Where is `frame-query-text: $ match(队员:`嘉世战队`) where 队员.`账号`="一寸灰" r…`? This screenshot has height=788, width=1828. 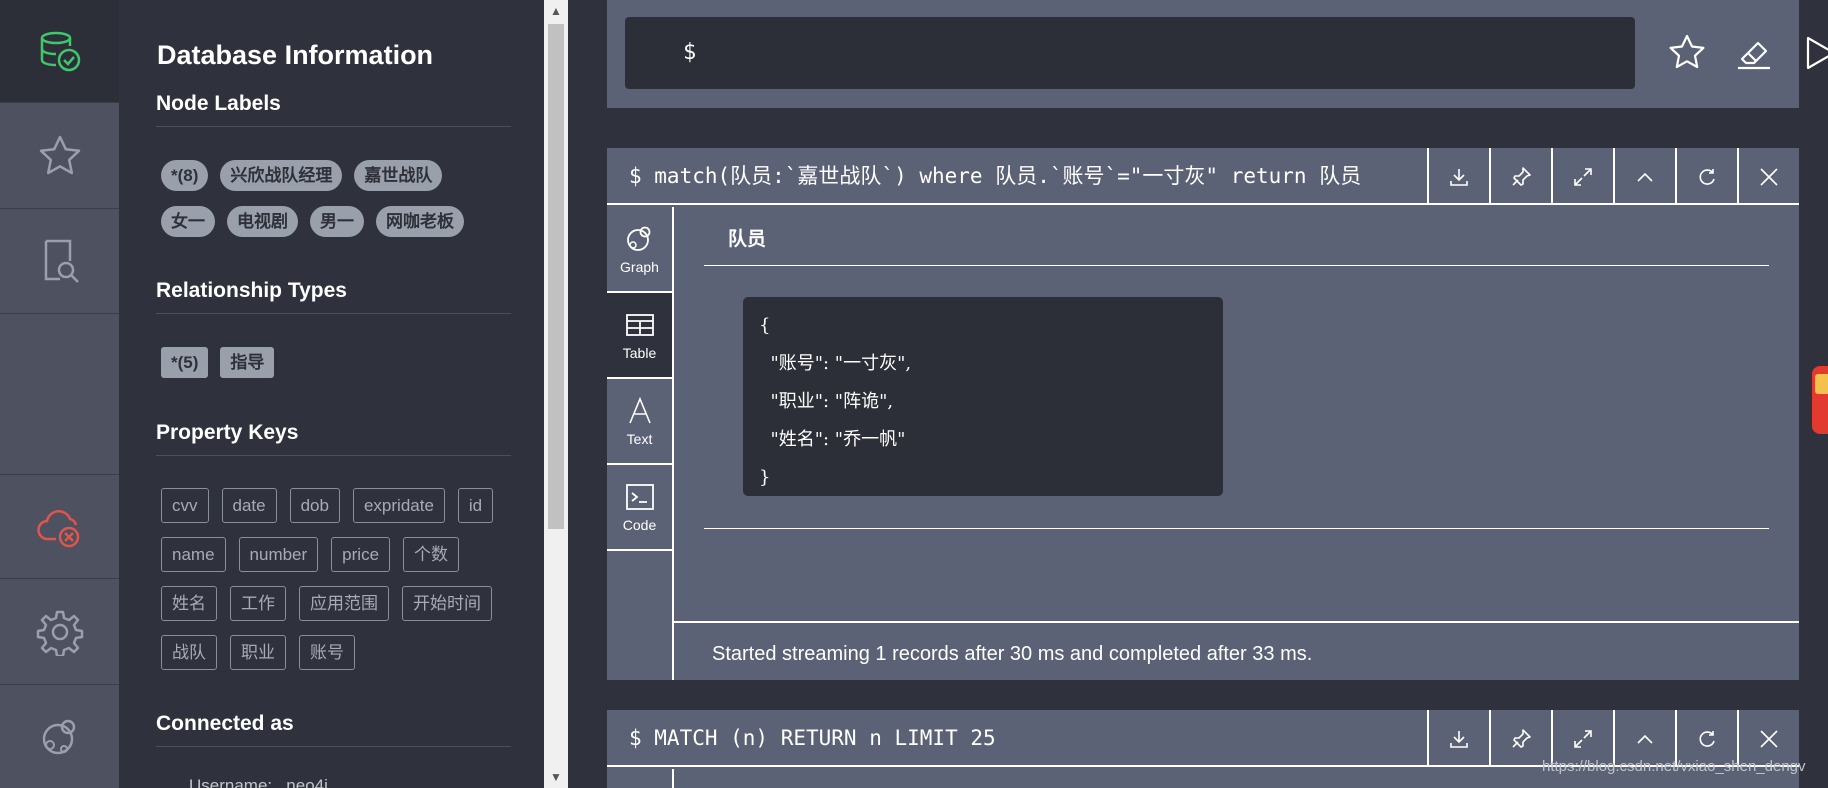 frame-query-text: $ match(队员:`嘉世战队`) where 队员.`账号`="一寸灰" r… is located at coordinates (995, 176).